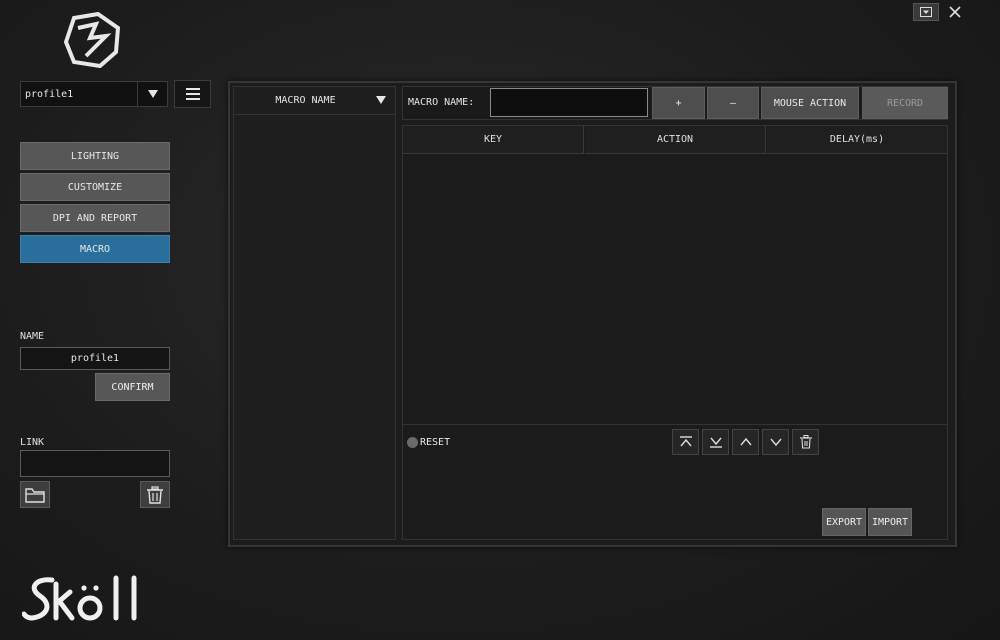 The height and width of the screenshot is (640, 1000). I want to click on reset-radio: RESET, so click(428, 442).